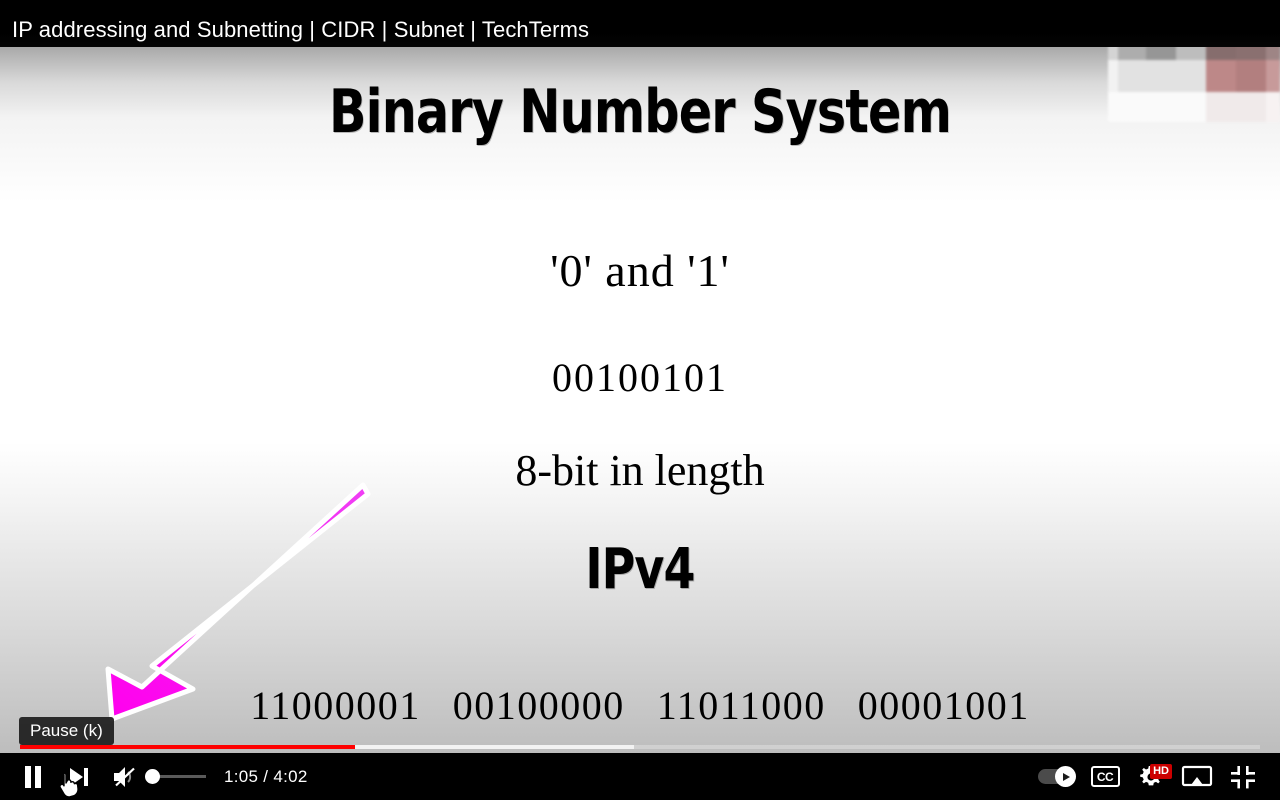  I want to click on exit-fullscreen-button, so click(1243, 776).